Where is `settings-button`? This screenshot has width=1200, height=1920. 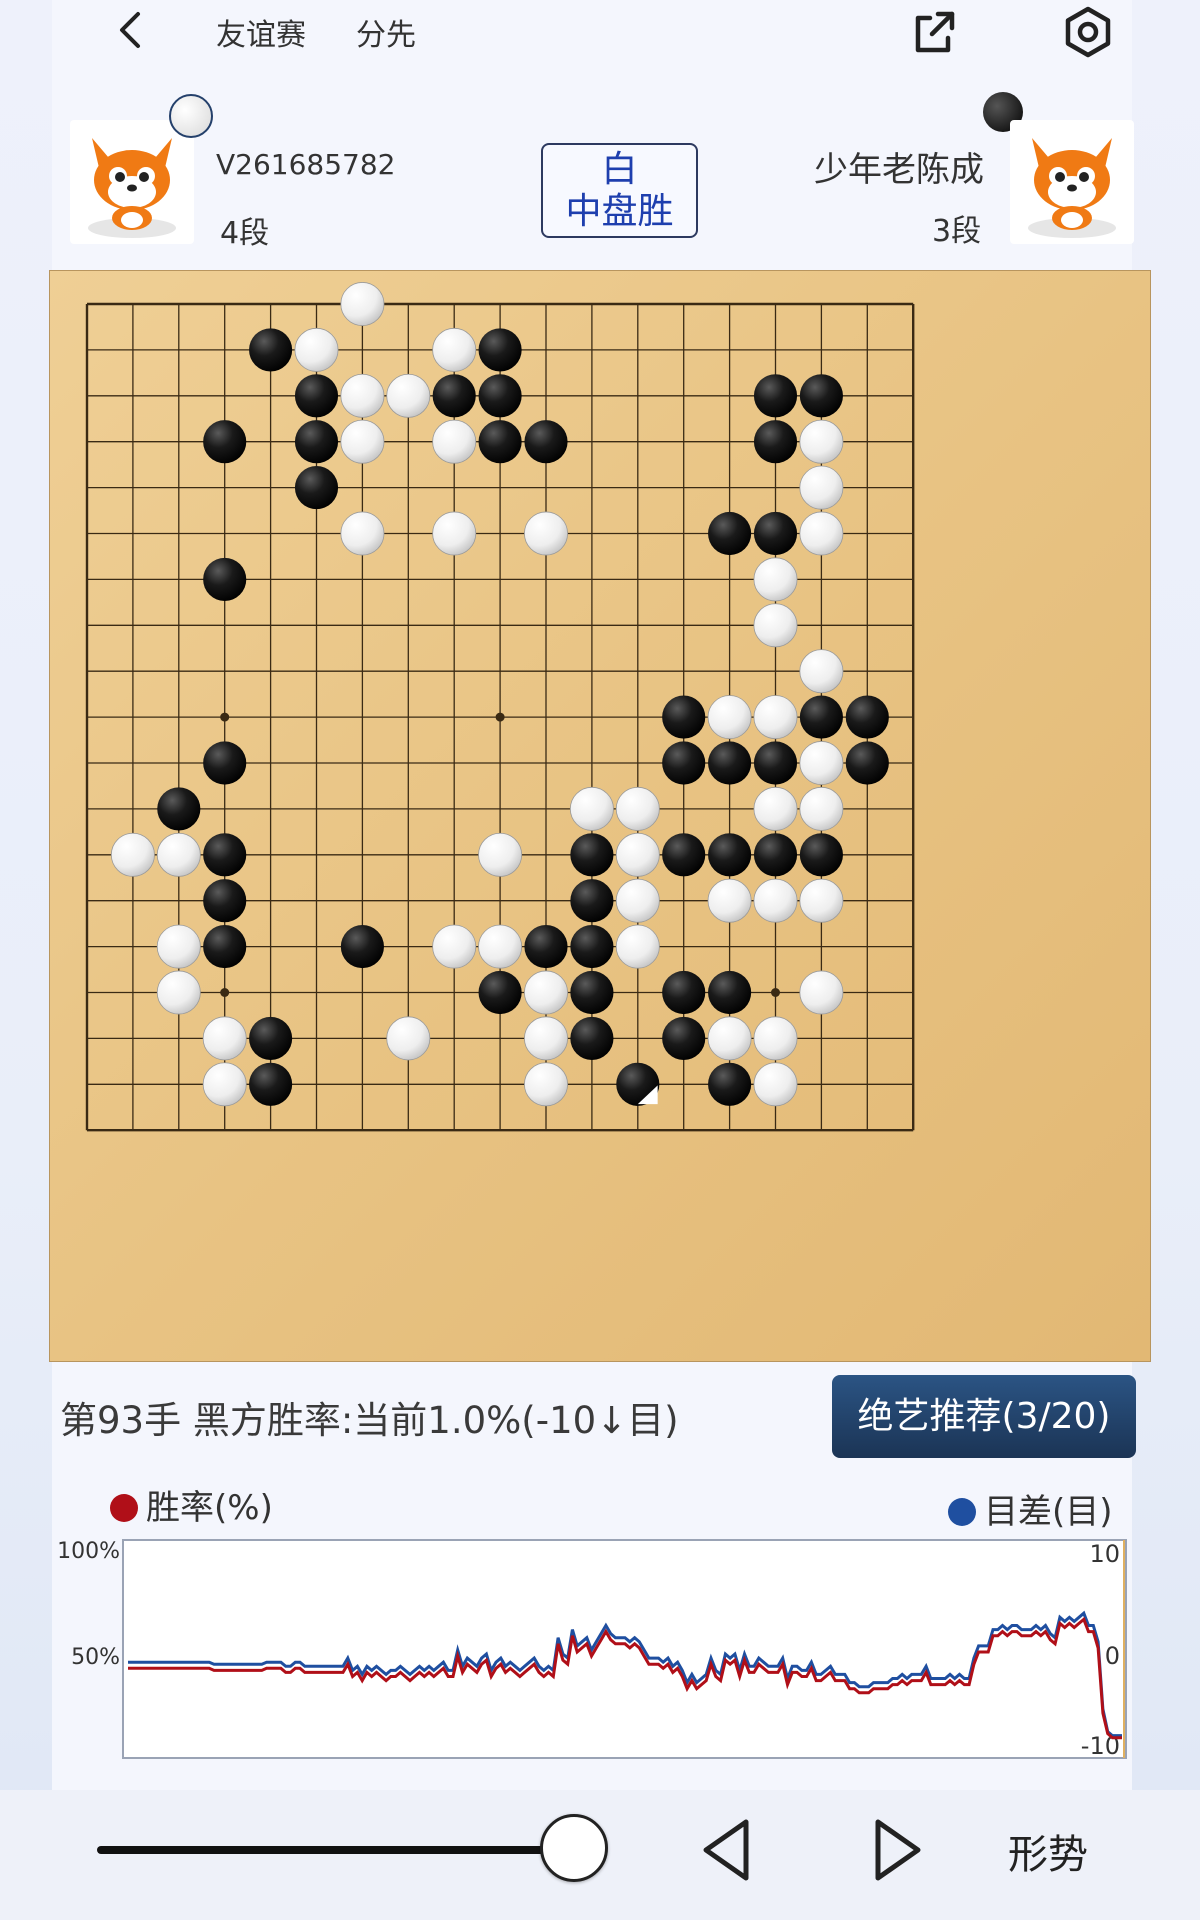
settings-button is located at coordinates (1088, 32).